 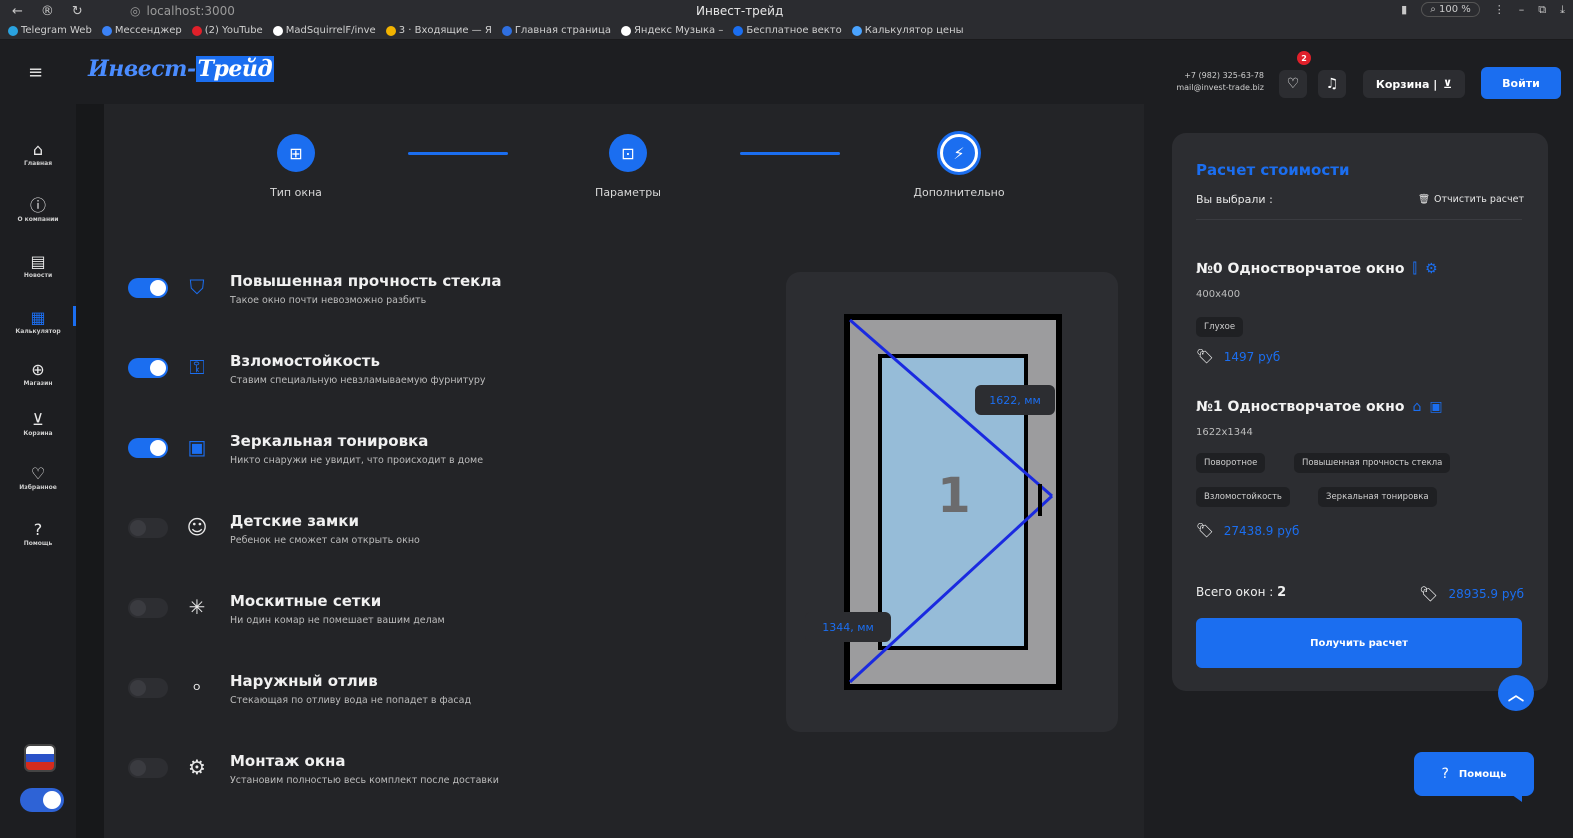 What do you see at coordinates (1040, 500) in the screenshot?
I see `window-handle` at bounding box center [1040, 500].